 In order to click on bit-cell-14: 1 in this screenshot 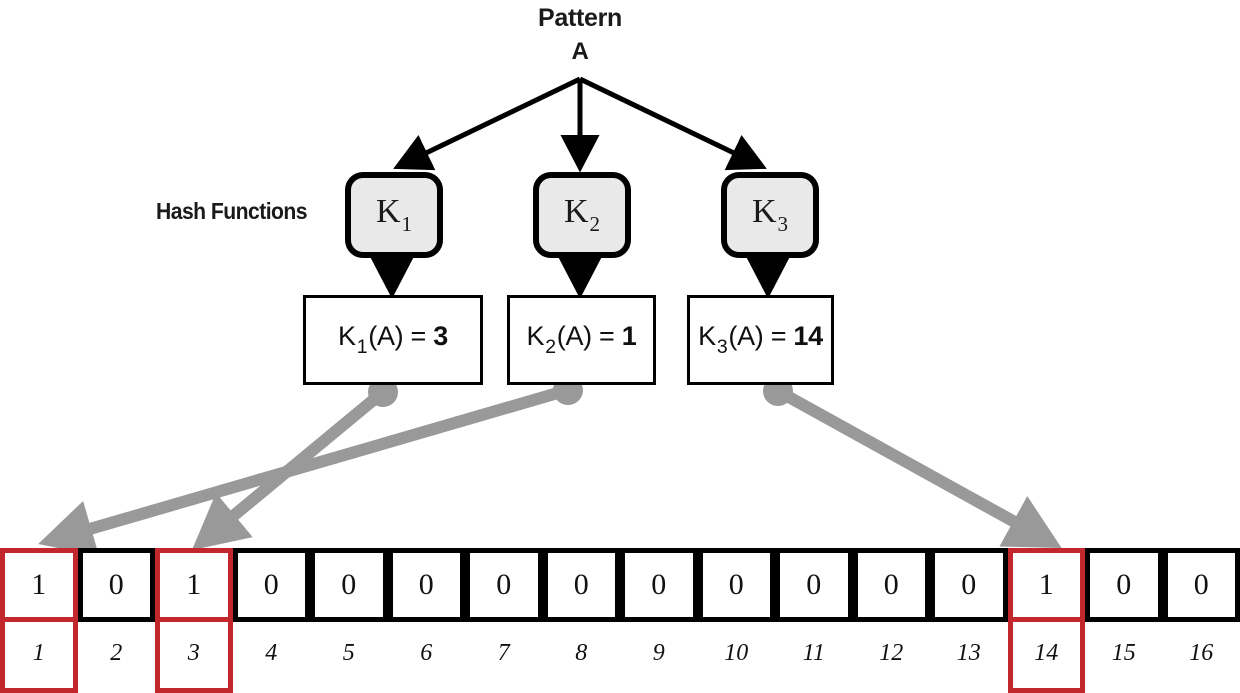, I will do `click(1046, 585)`.